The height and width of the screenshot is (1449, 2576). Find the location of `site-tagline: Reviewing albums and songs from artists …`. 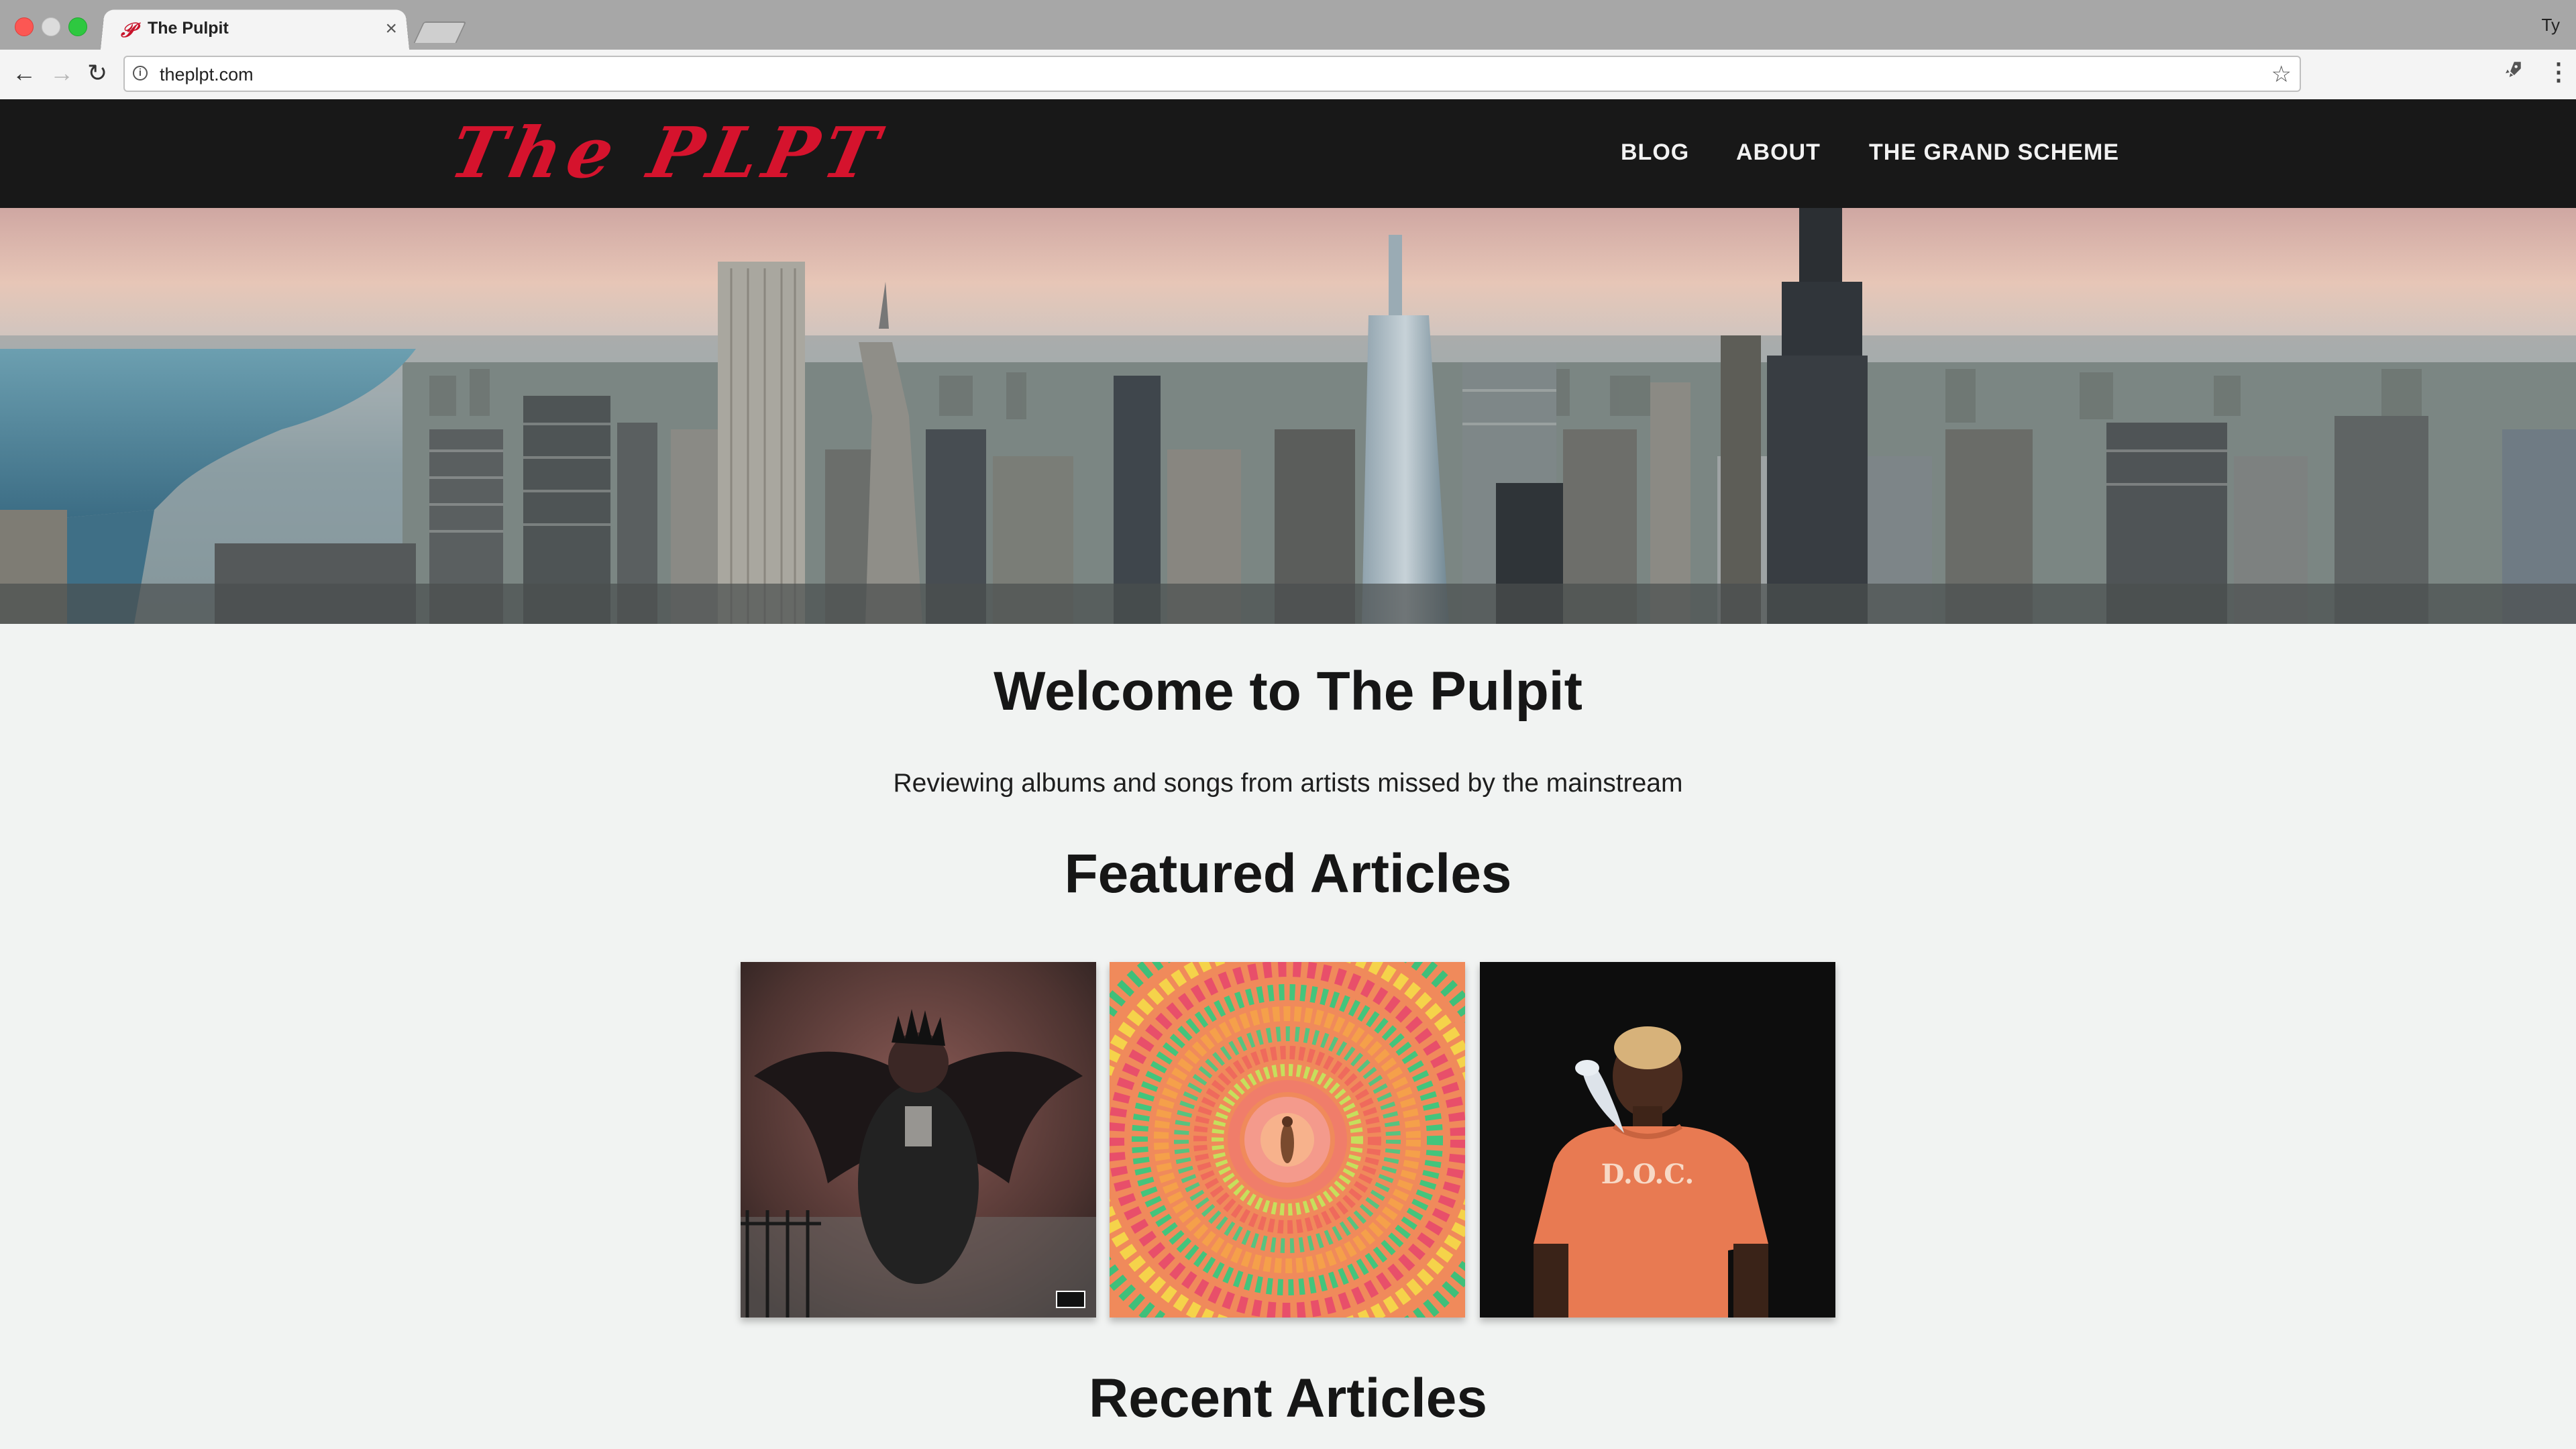

site-tagline: Reviewing albums and songs from artists … is located at coordinates (1288, 783).